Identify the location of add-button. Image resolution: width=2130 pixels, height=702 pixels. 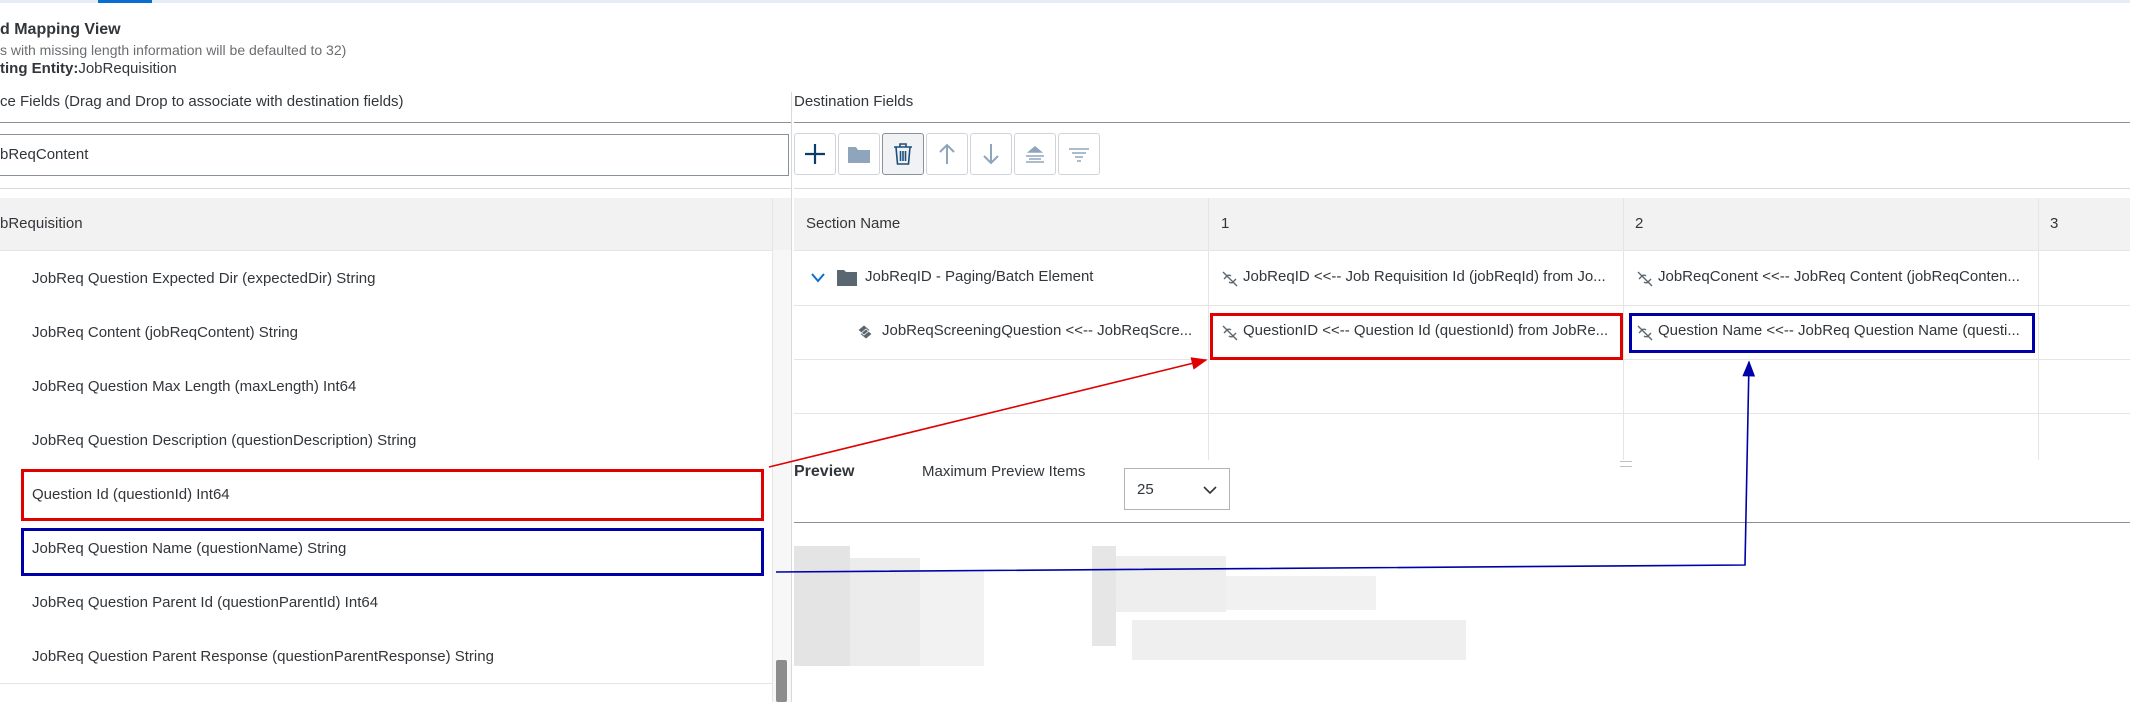
(815, 154).